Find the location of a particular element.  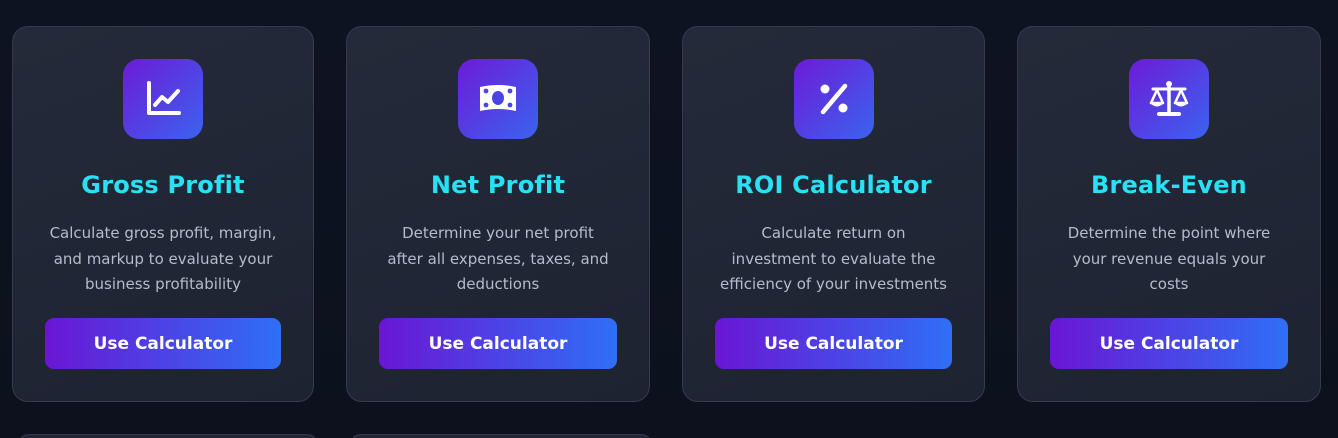

chart-line-icon is located at coordinates (164, 98).